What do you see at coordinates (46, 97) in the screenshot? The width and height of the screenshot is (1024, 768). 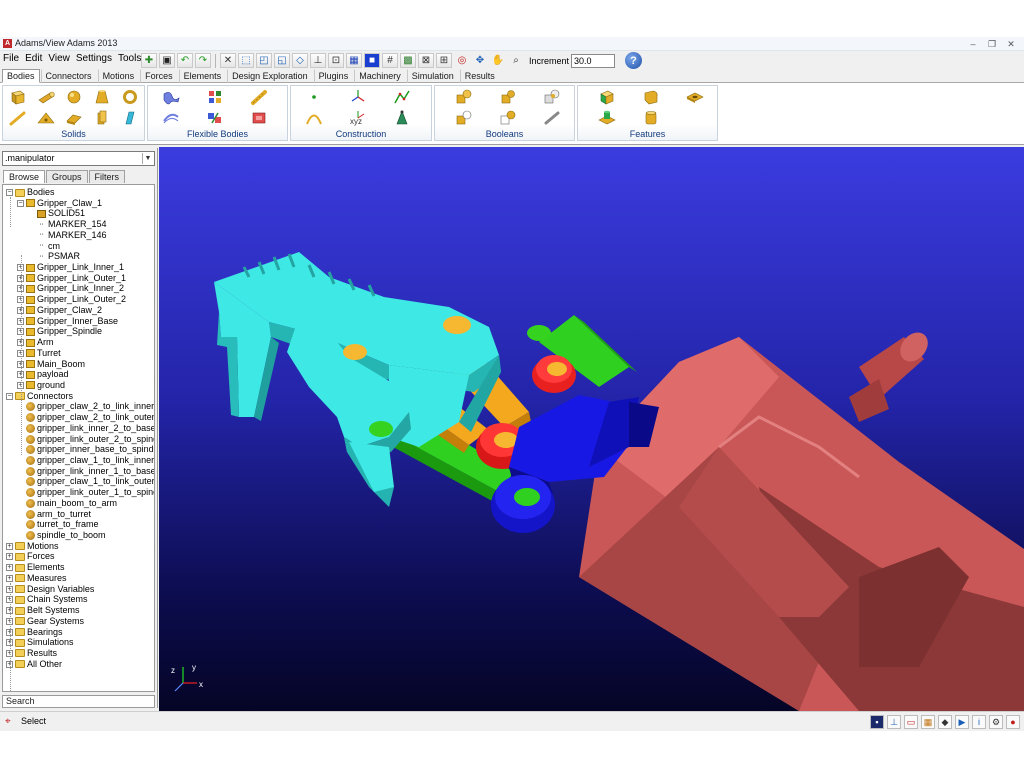 I see `cylinder-icon` at bounding box center [46, 97].